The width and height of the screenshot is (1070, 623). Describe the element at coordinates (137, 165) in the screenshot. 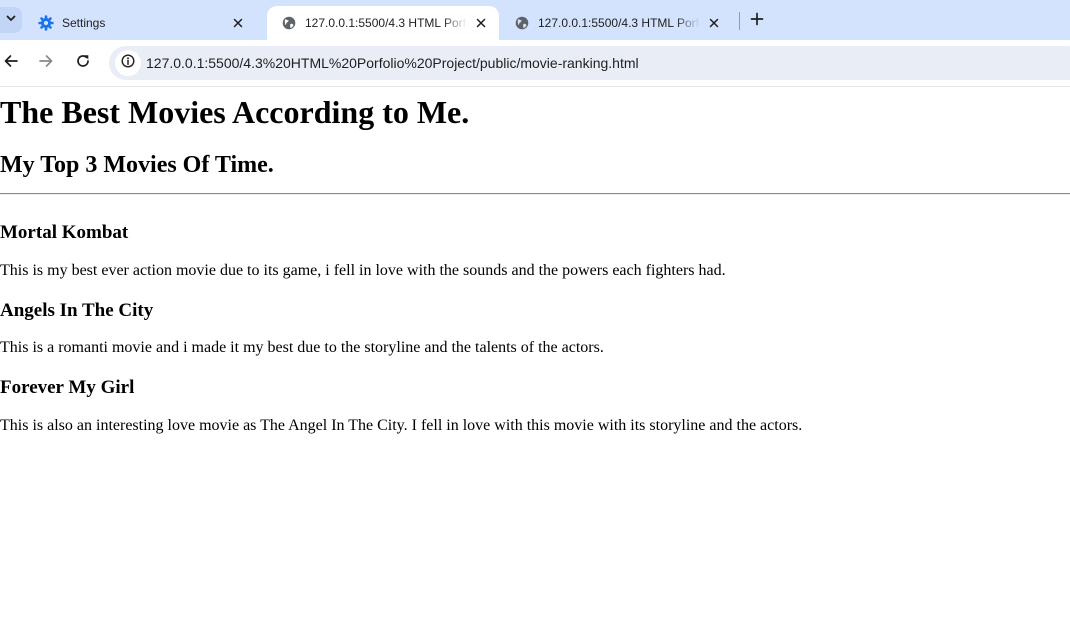

I see `page-subtitle: My Top 3 Movies Of Time.` at that location.